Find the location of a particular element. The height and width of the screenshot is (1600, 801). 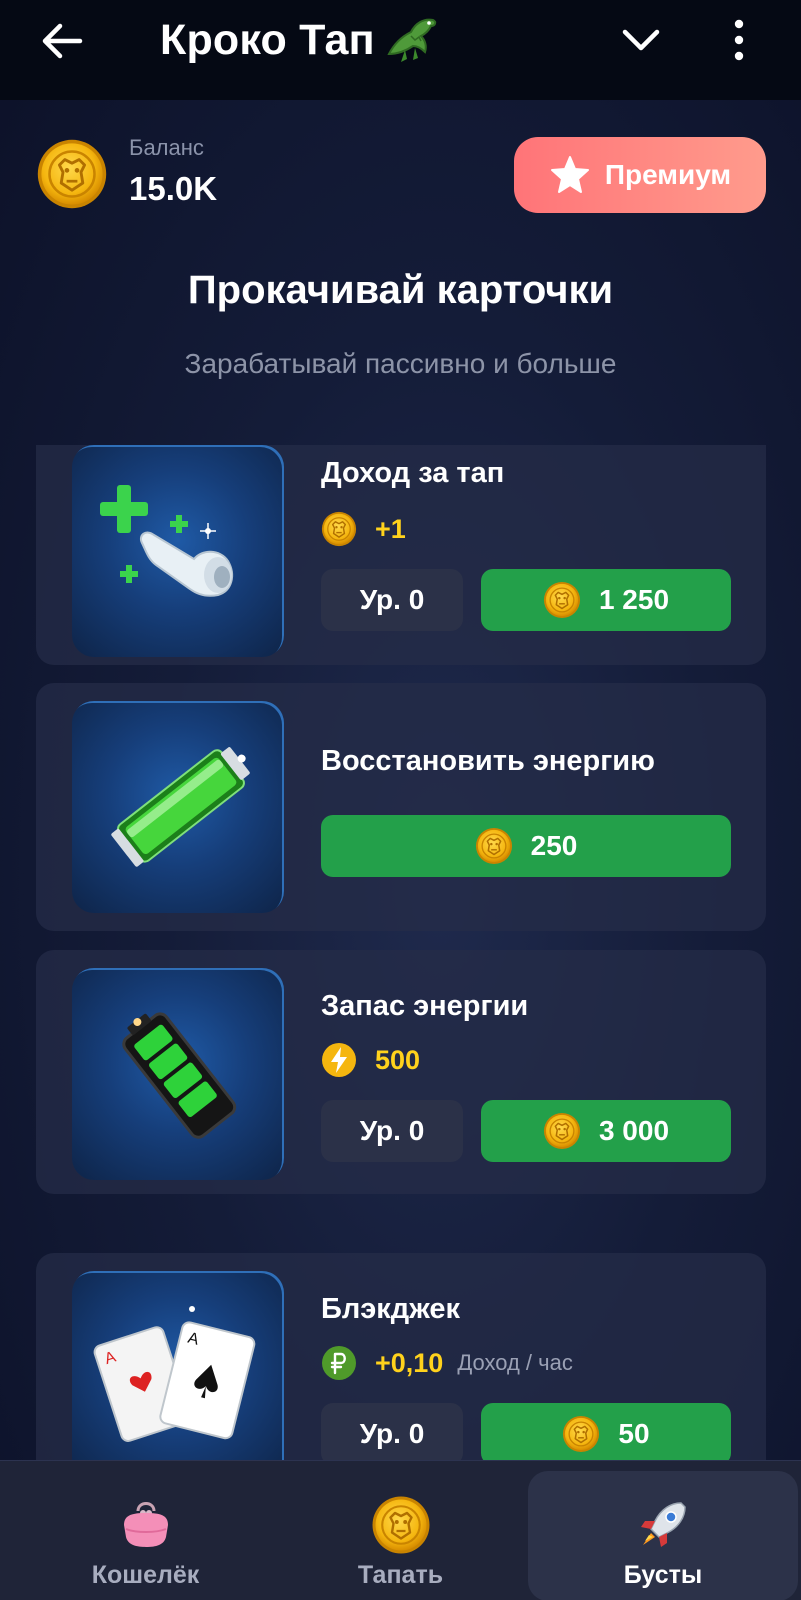

tap-hand-icon is located at coordinates (167, 541).